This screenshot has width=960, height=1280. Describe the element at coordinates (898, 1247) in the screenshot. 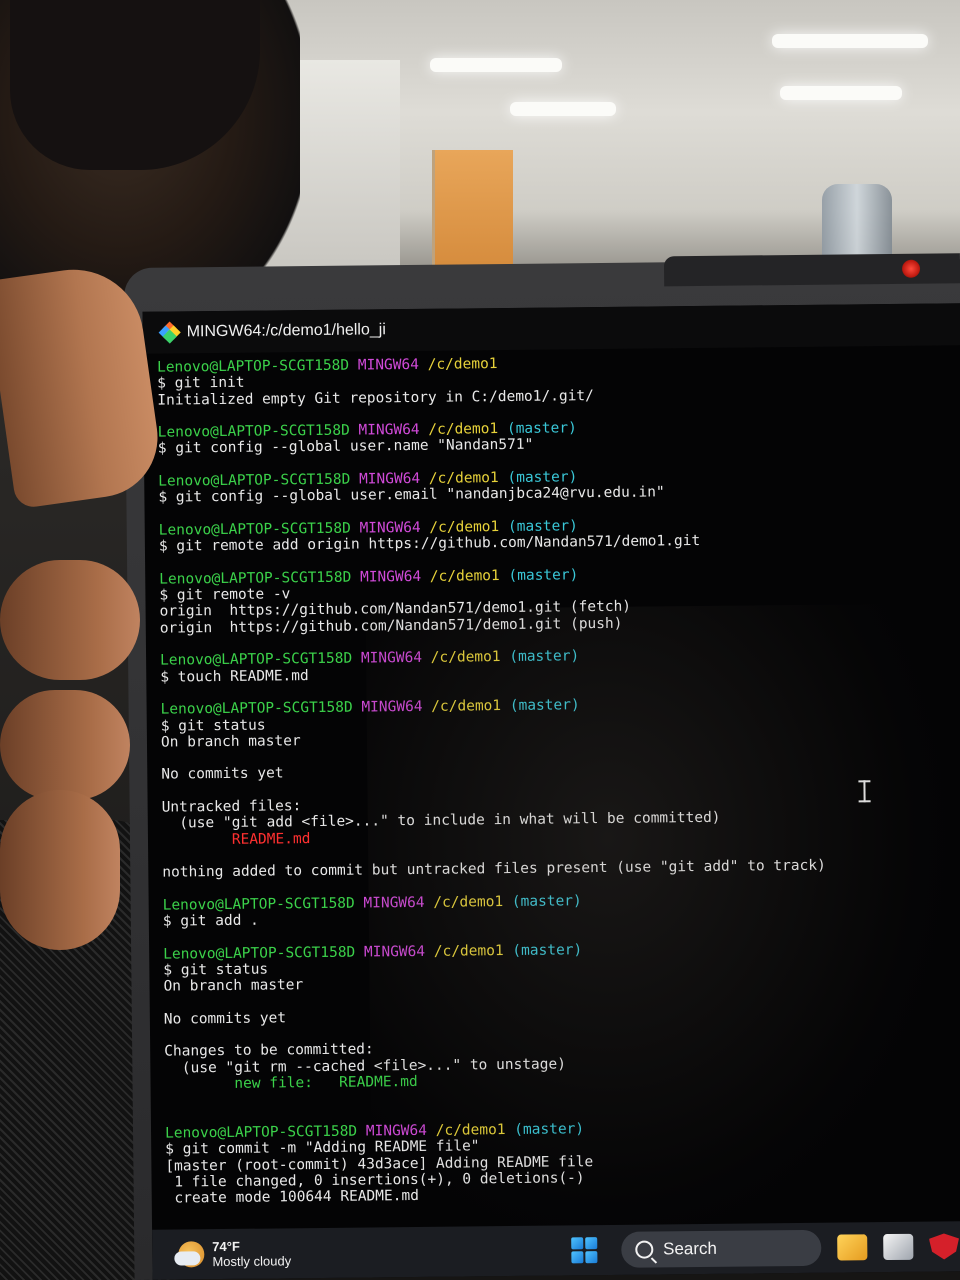

I see `app-stack-icon` at that location.